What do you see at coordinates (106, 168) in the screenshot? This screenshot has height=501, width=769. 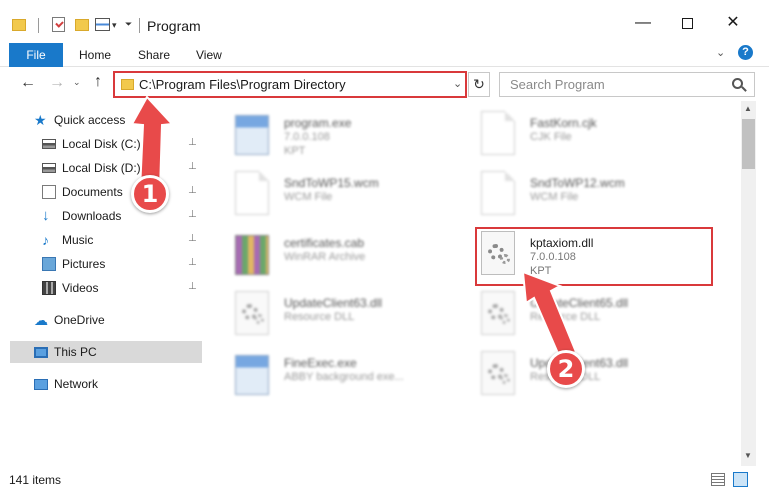 I see `sidebar-item-local-disk-d: Local Disk (D:) ⊥` at bounding box center [106, 168].